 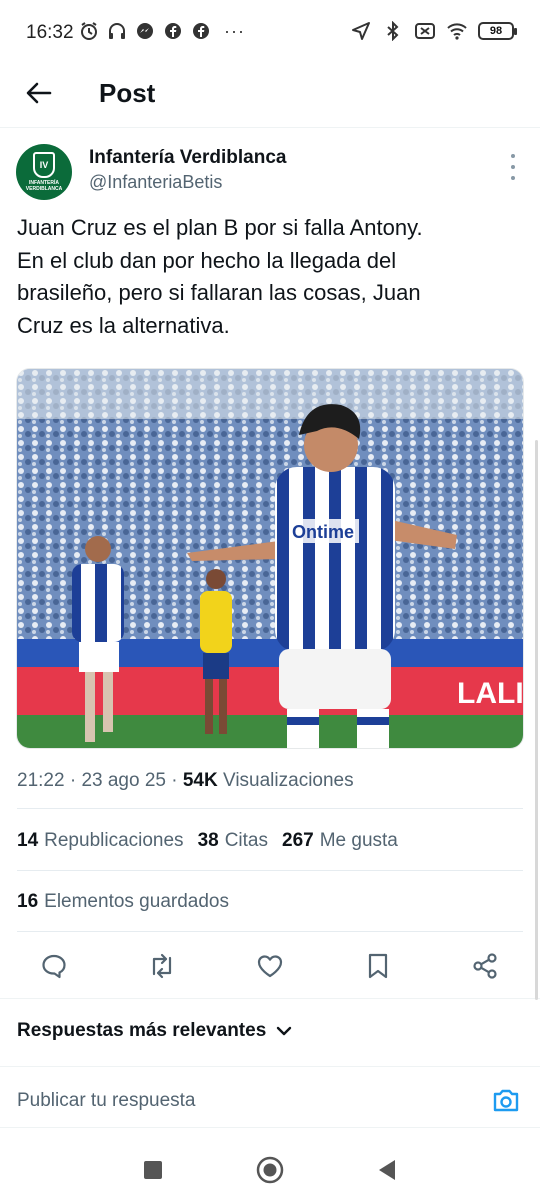 What do you see at coordinates (234, 30) in the screenshot?
I see `more-notifications: ···` at bounding box center [234, 30].